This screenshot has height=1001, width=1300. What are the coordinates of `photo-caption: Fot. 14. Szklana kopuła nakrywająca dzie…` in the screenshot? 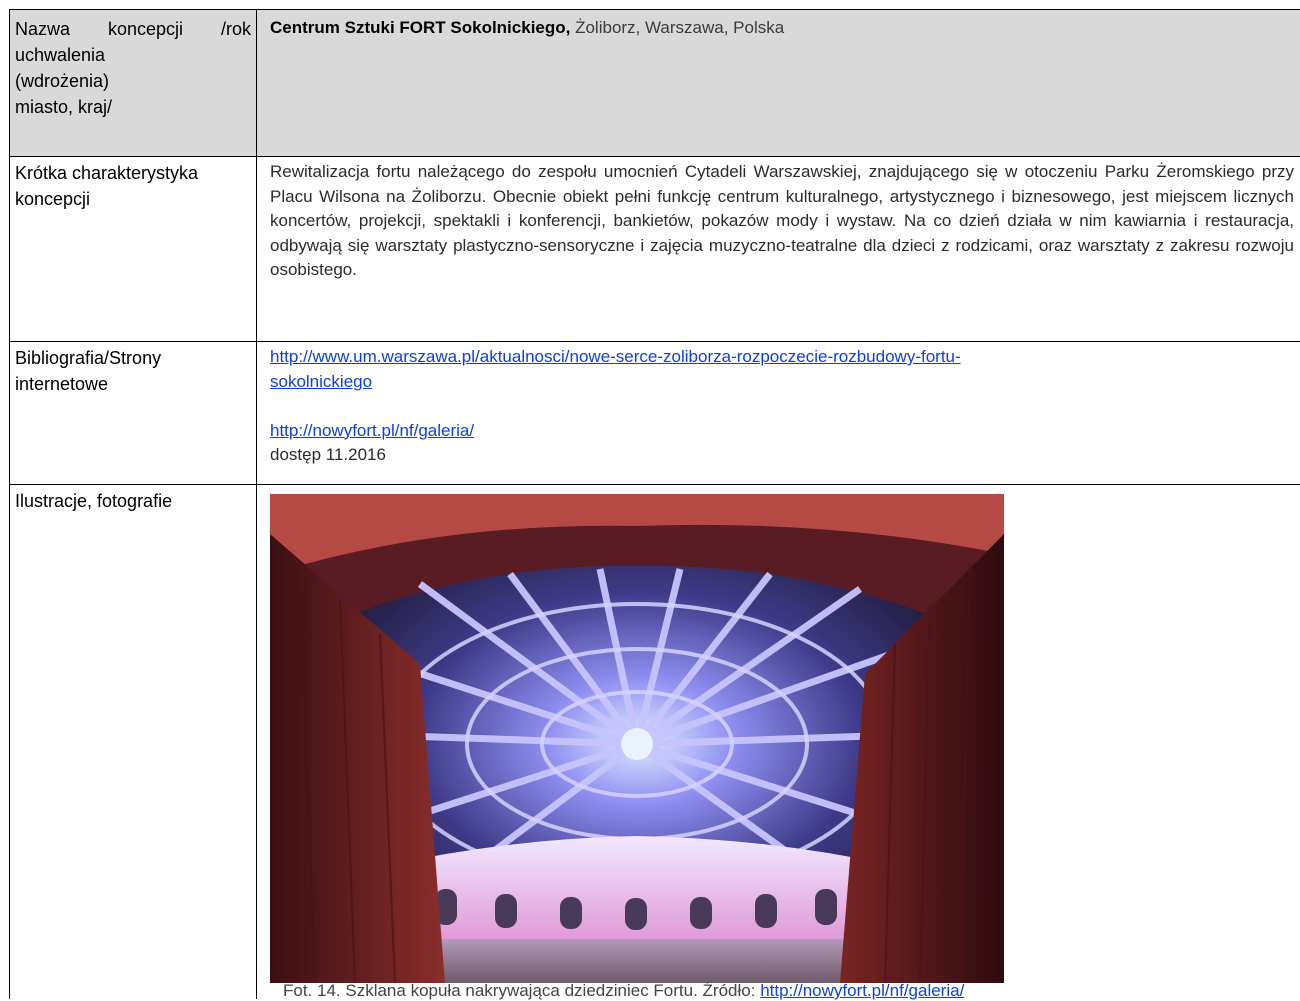 It's located at (623, 991).